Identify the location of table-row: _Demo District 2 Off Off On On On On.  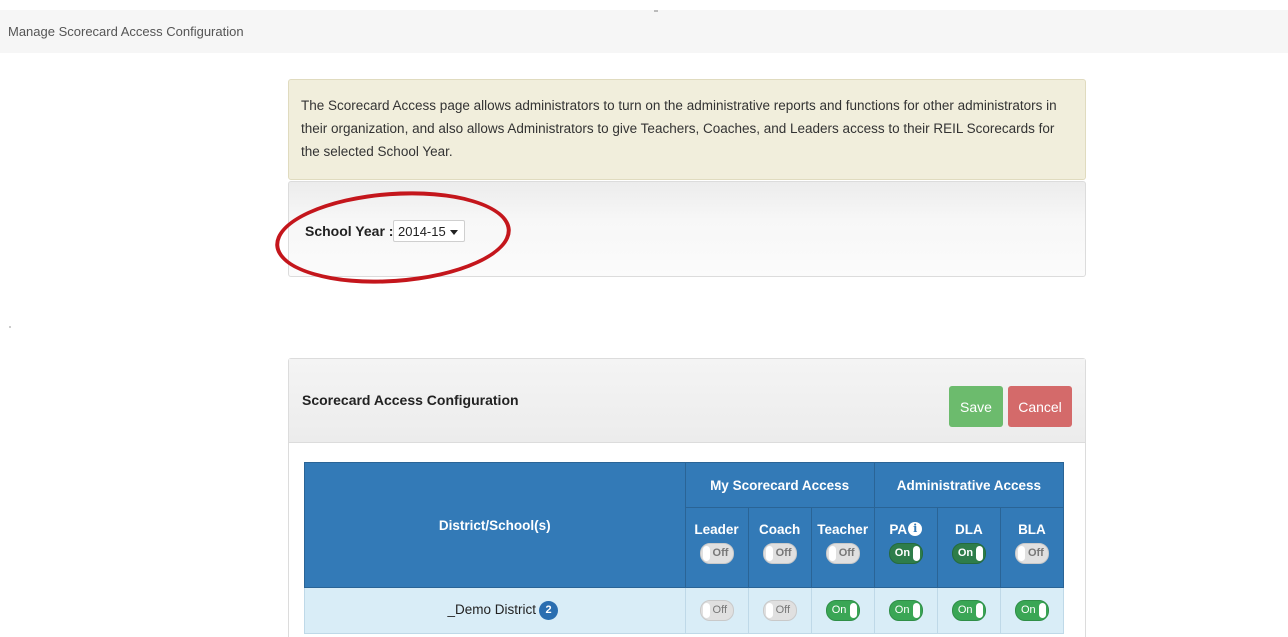
(684, 610).